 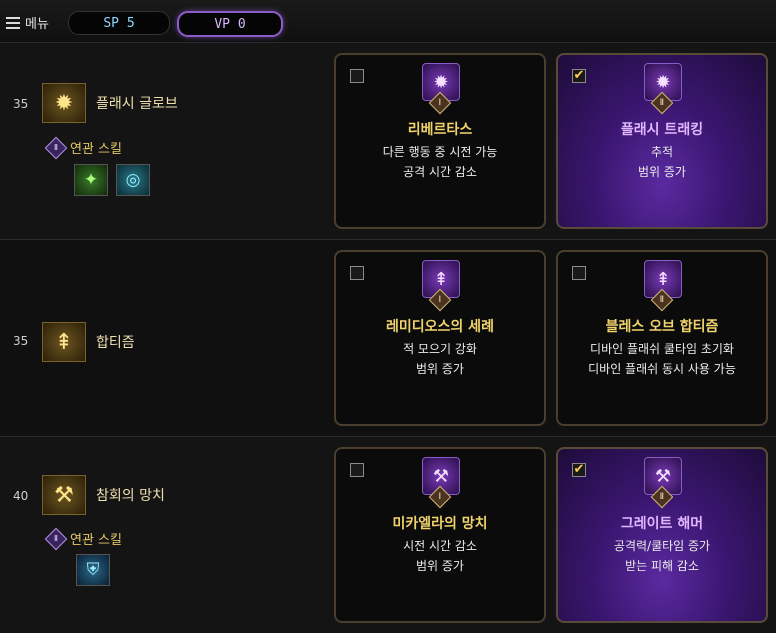 What do you see at coordinates (440, 152) in the screenshot?
I see `tripod-desc-1: 다른 행동 중 시전 가능` at bounding box center [440, 152].